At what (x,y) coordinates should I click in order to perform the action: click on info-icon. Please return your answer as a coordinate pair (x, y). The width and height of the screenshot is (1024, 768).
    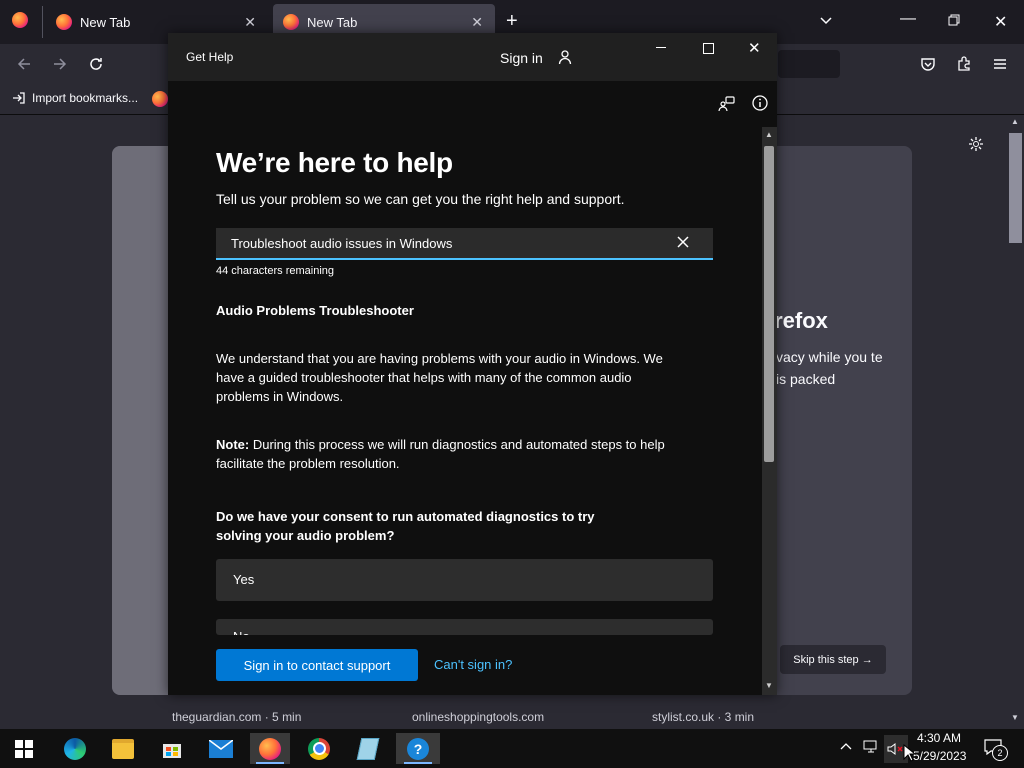
    Looking at the image, I should click on (760, 103).